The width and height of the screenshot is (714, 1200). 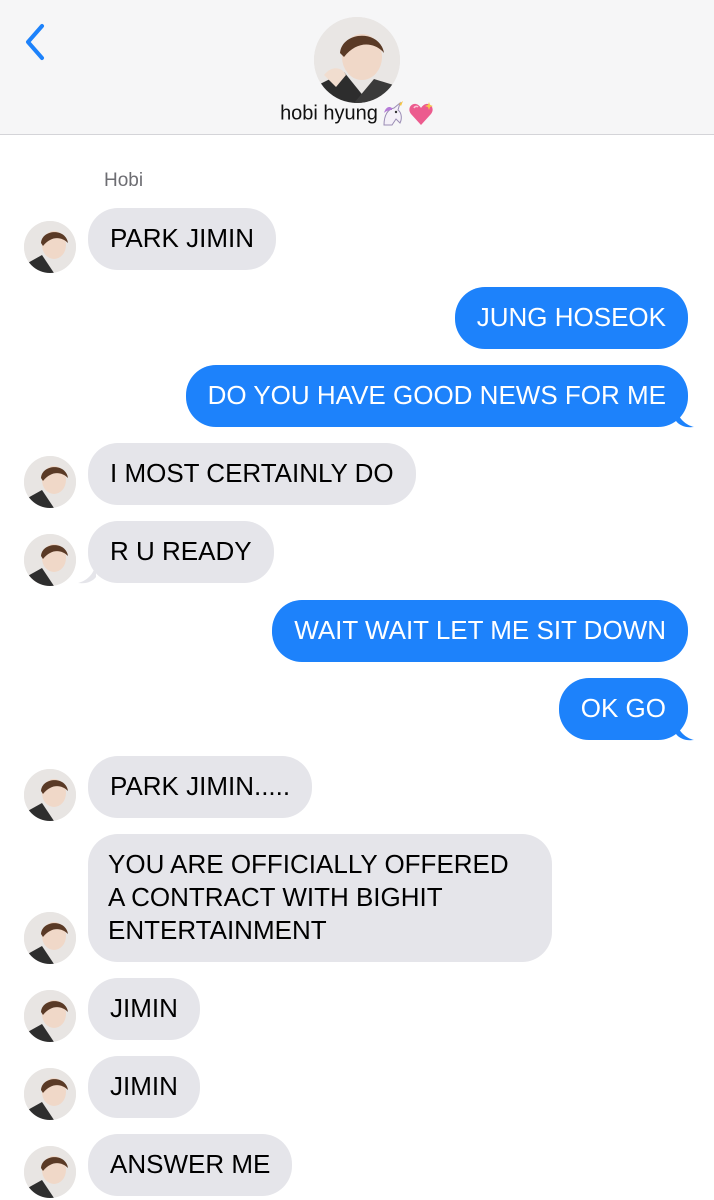 I want to click on outgoing-message-bubble: JUNG HOSEOK, so click(x=571, y=318).